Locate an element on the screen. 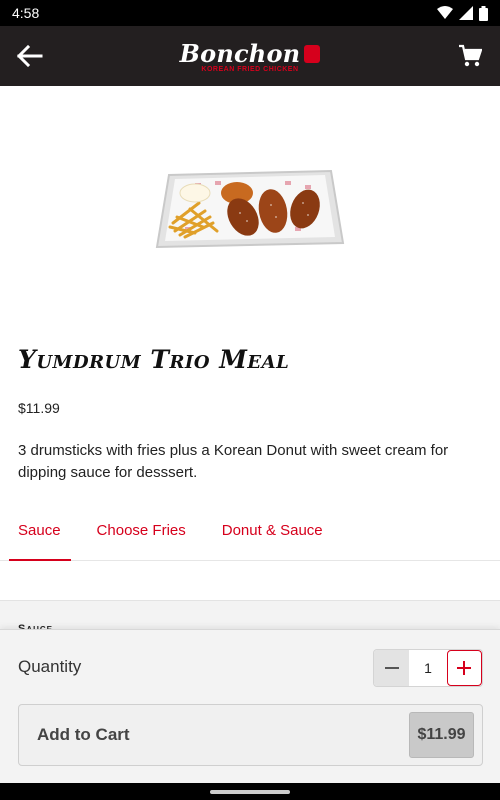 This screenshot has height=800, width=500. shopping-cart-icon is located at coordinates (470, 55).